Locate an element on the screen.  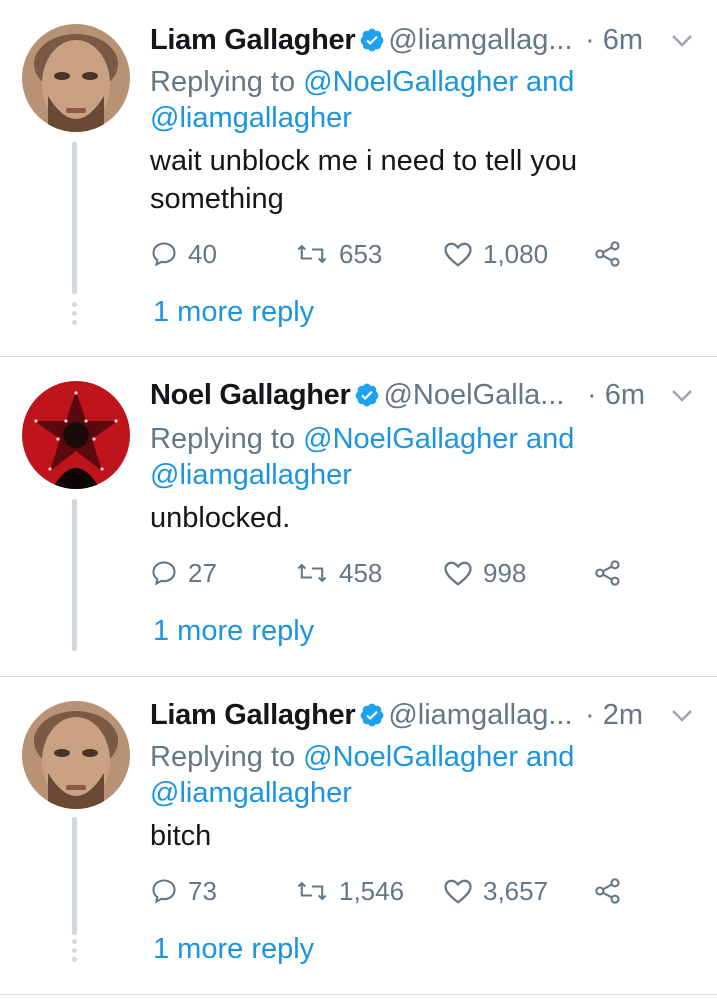
display-name: Noel Gallagher is located at coordinates (250, 395).